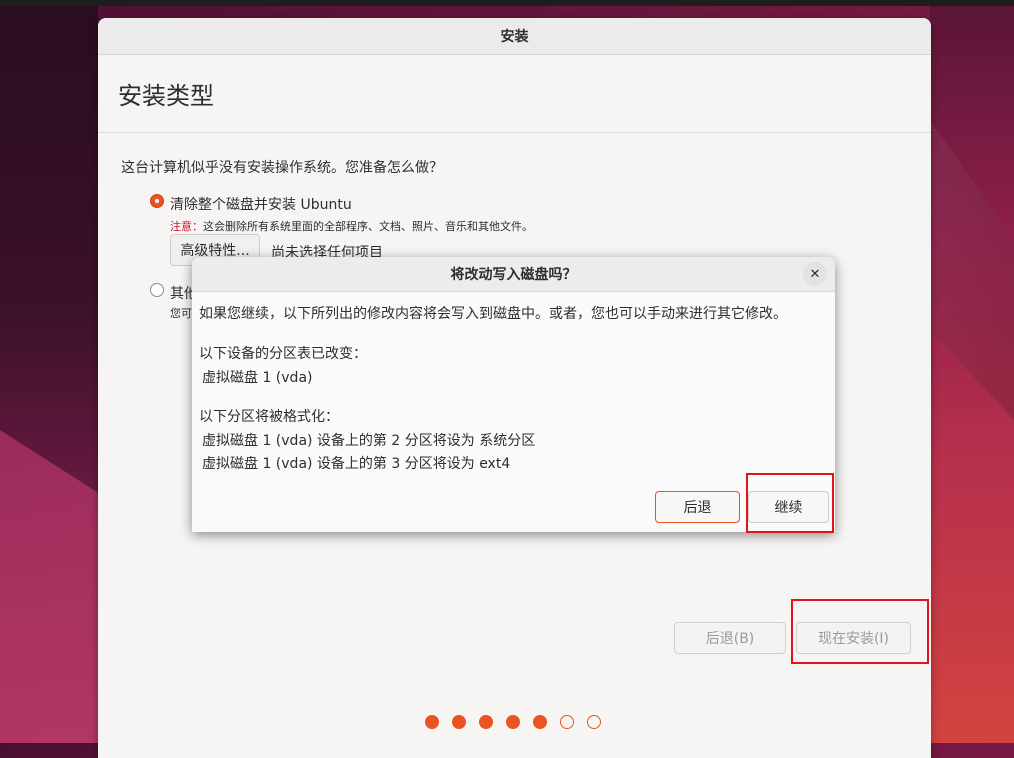 The image size is (1014, 758). What do you see at coordinates (257, 378) in the screenshot?
I see `partition-table-item: 虚拟磁盘 1 (vda)` at bounding box center [257, 378].